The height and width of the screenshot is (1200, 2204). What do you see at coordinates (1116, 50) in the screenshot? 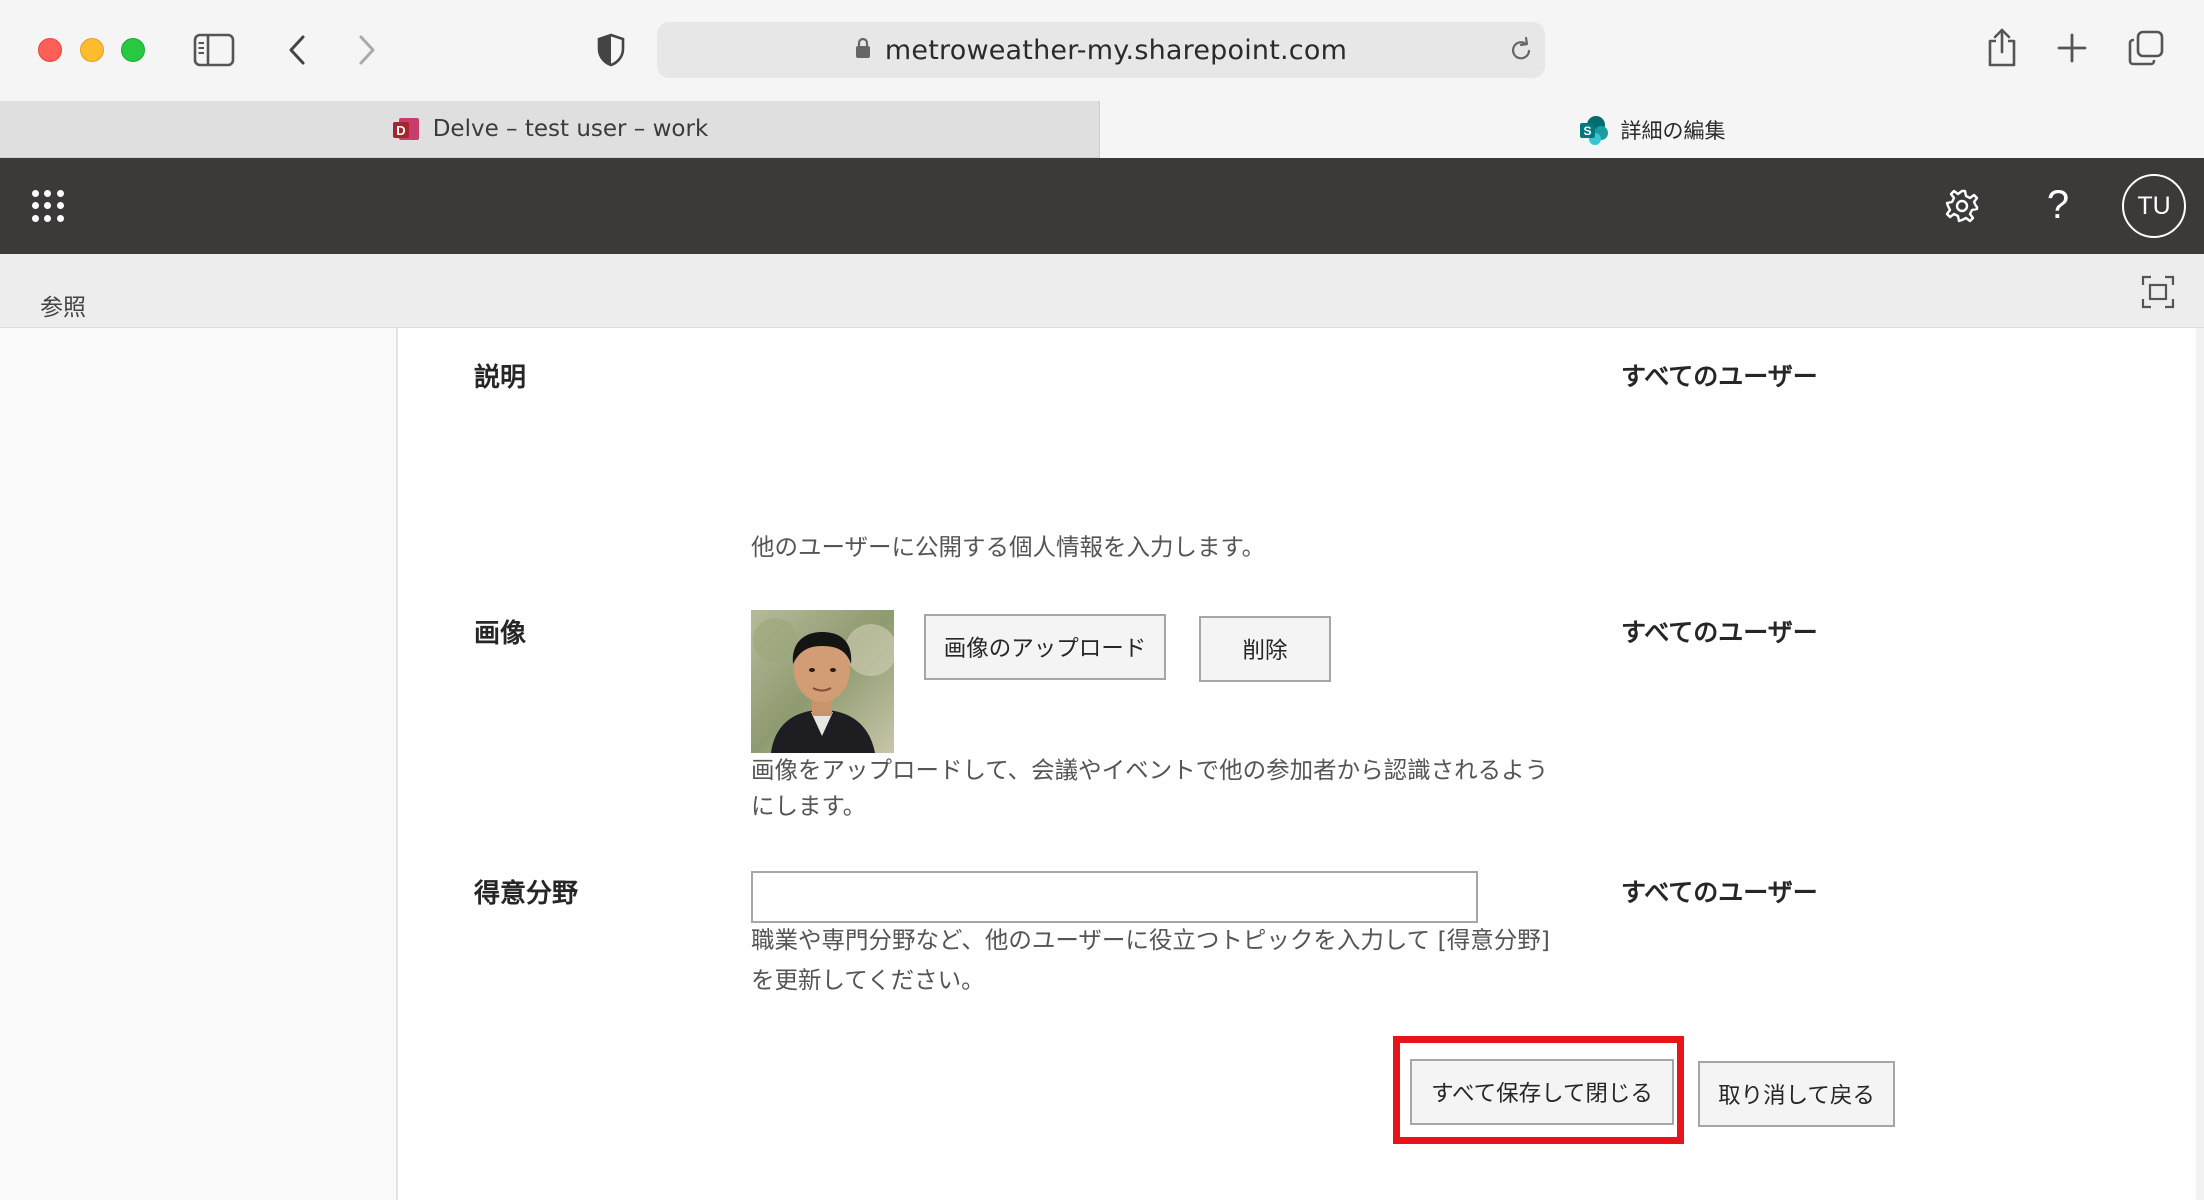
I see `url-text: metroweather-my.sharepoint.com` at bounding box center [1116, 50].